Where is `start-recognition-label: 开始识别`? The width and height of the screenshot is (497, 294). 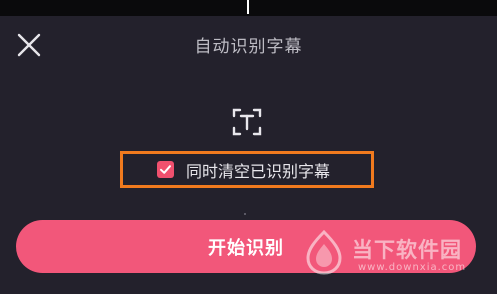
start-recognition-label: 开始识别 is located at coordinates (246, 248).